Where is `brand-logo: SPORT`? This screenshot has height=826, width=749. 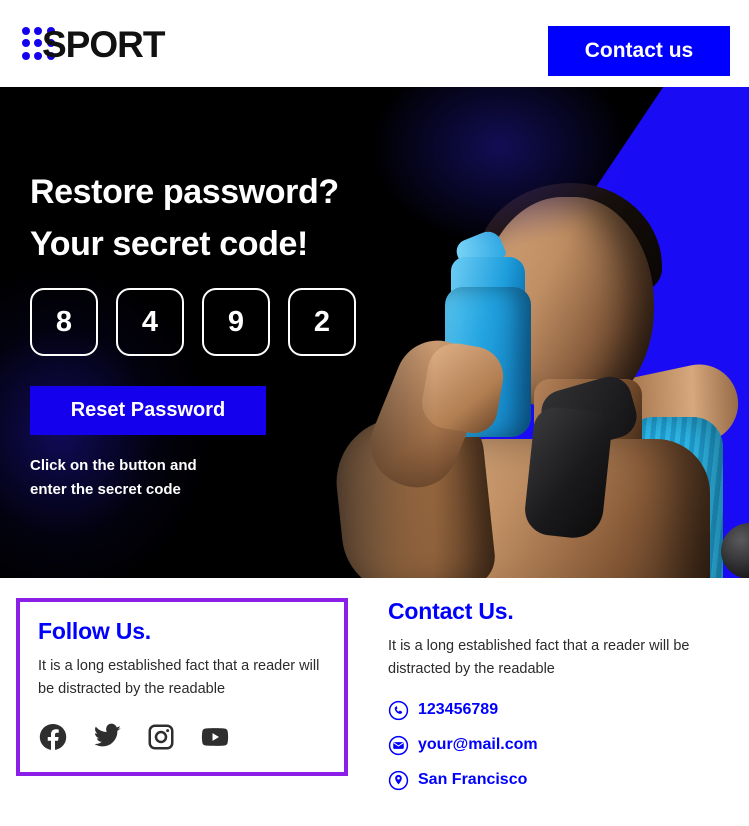
brand-logo: SPORT is located at coordinates (93, 44).